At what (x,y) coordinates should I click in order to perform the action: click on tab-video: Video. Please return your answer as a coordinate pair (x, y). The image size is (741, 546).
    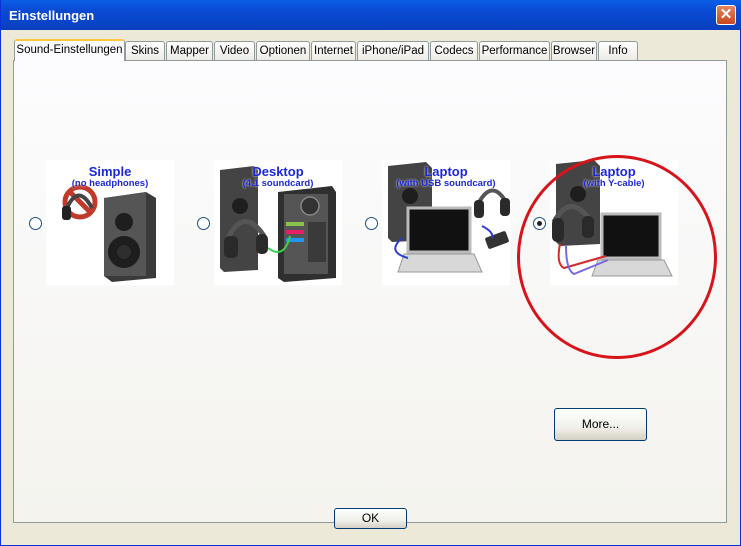
    Looking at the image, I should click on (234, 50).